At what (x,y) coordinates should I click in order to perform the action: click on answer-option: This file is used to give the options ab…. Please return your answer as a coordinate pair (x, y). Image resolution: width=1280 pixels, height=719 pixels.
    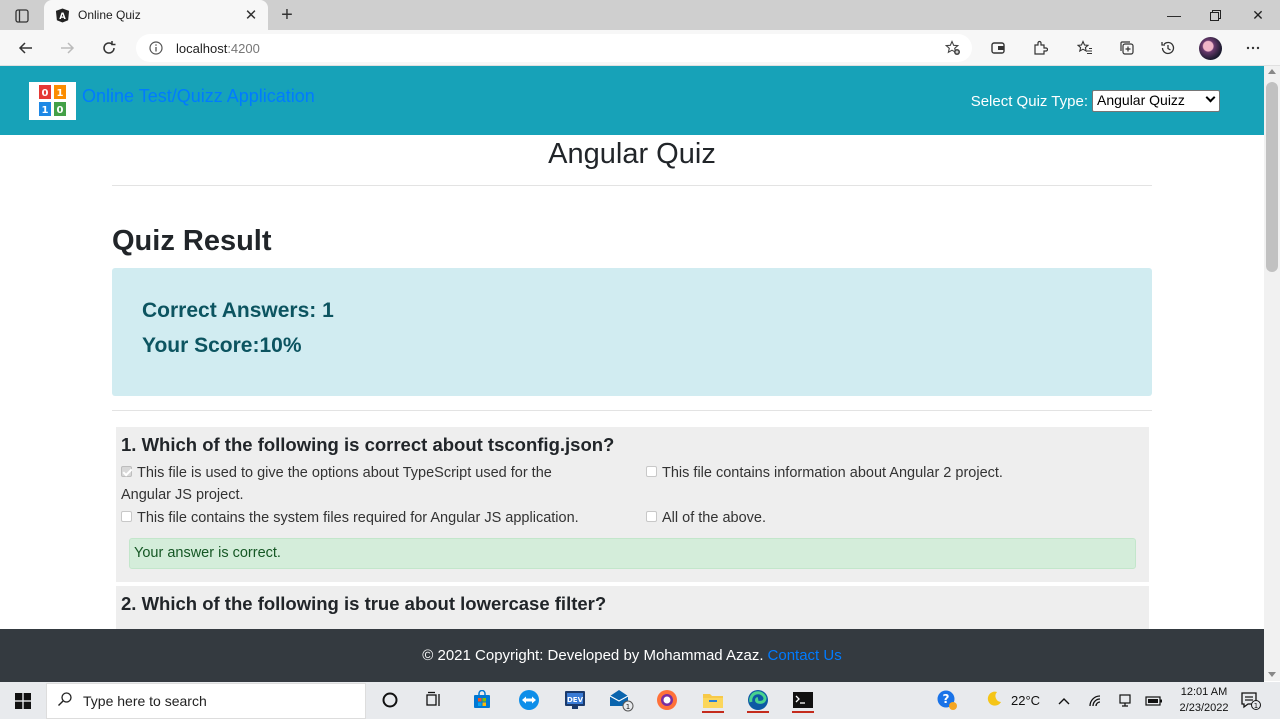
    Looking at the image, I should click on (356, 484).